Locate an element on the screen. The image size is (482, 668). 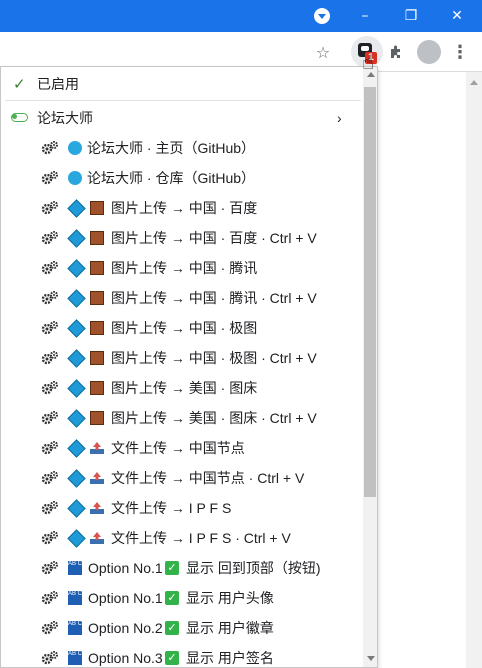
menu-item-label: 文件上传 → 中国节点 · Ctrl + V is located at coordinates (208, 478).